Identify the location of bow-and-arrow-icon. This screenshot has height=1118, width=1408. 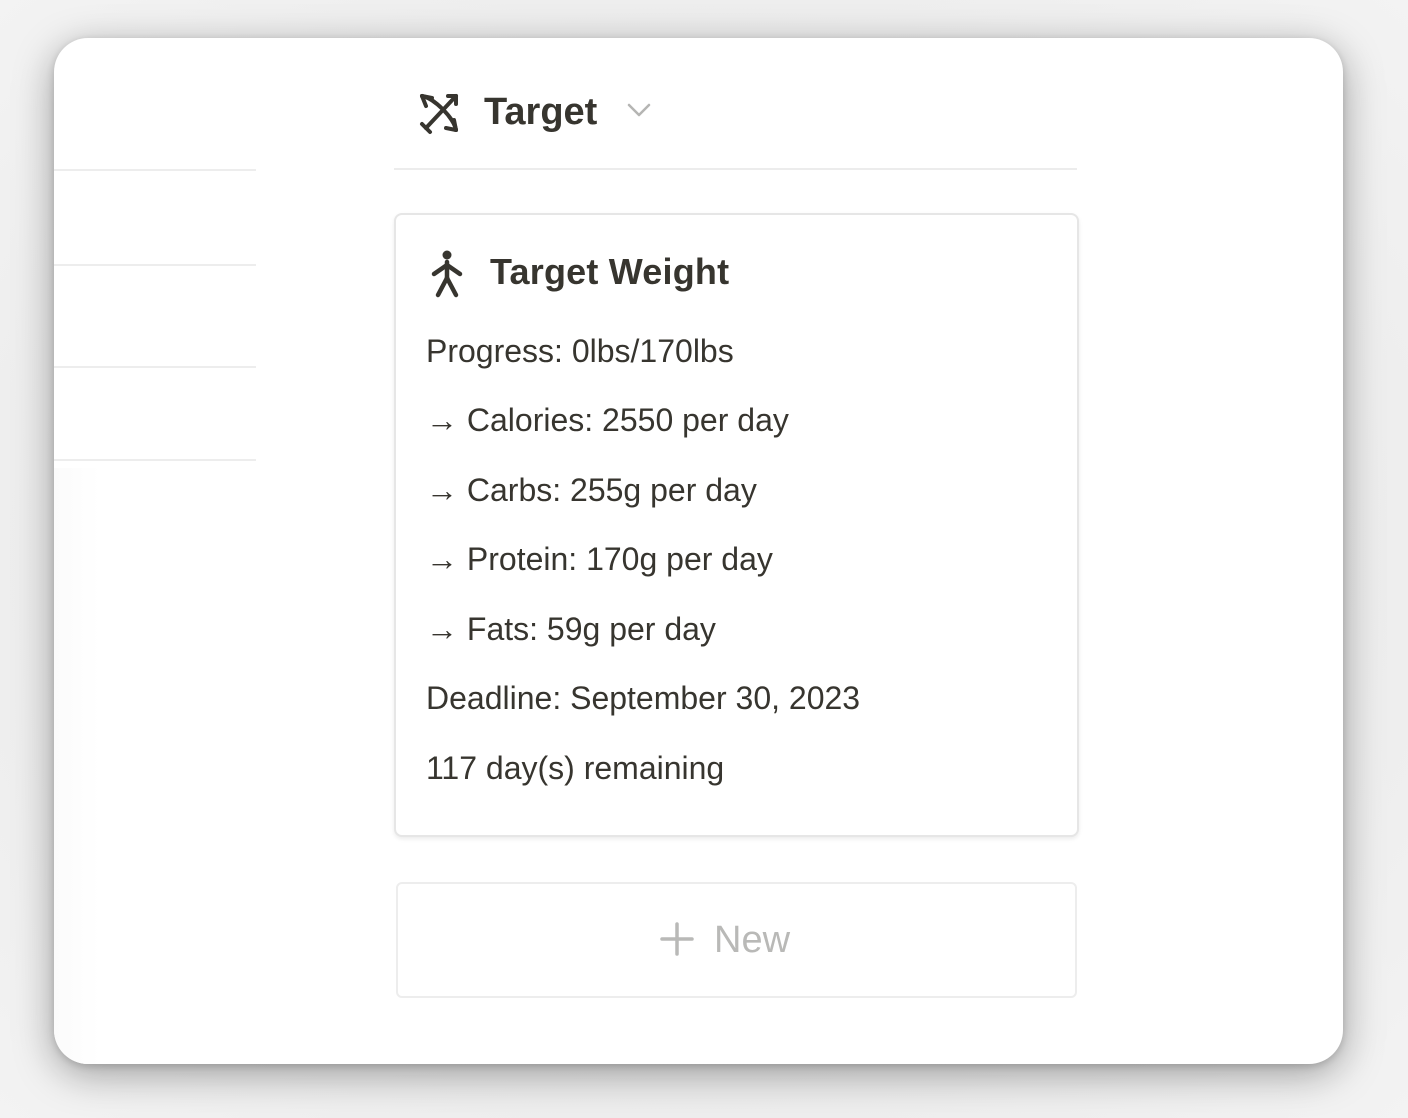
(439, 114).